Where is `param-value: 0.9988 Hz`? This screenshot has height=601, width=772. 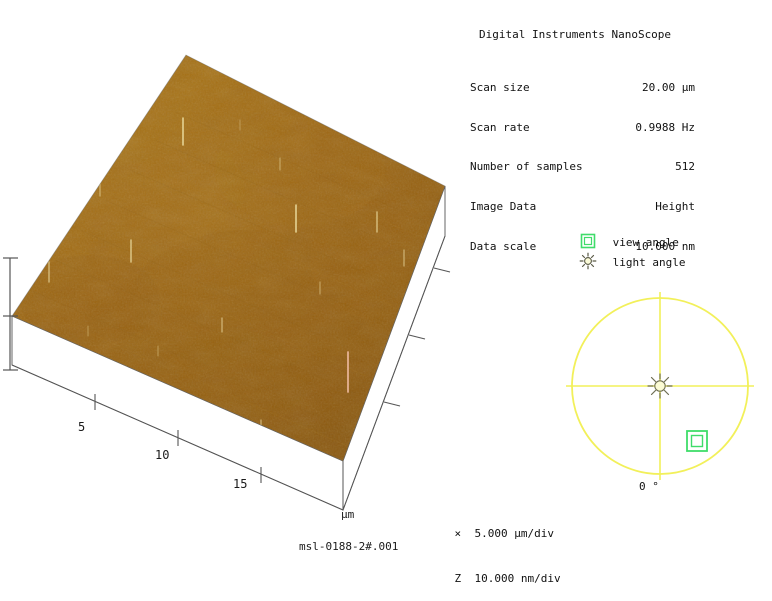
param-value: 0.9988 Hz is located at coordinates (665, 127).